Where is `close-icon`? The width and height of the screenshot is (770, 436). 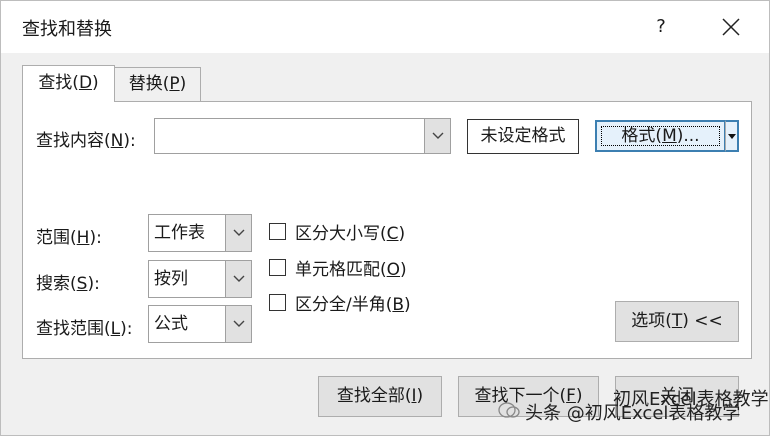
close-icon is located at coordinates (731, 27).